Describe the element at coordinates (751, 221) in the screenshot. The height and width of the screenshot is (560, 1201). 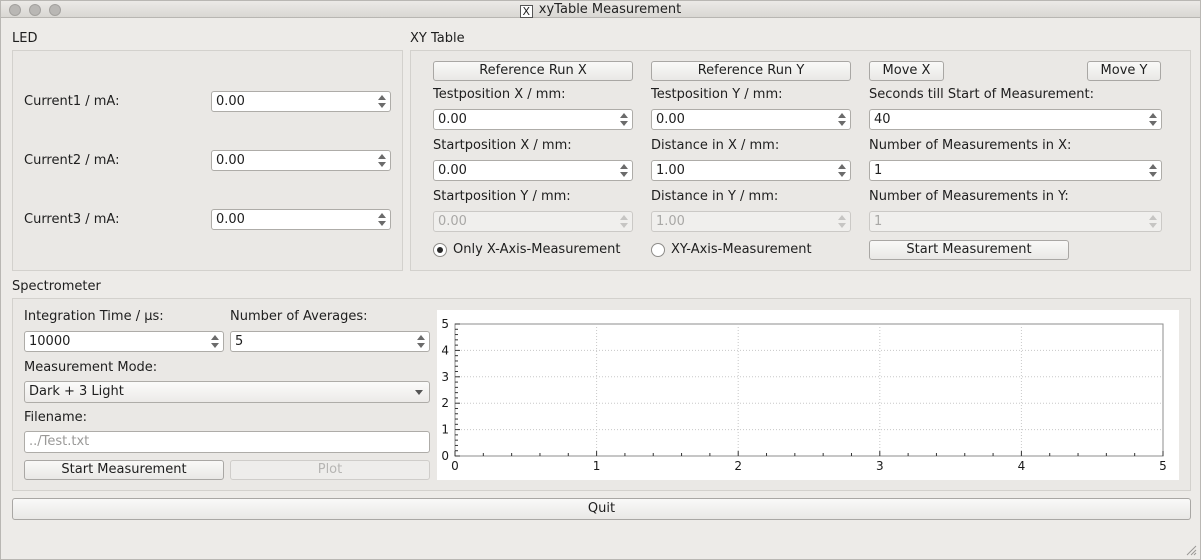
I see `distance-y-spinbox: 1.00` at that location.